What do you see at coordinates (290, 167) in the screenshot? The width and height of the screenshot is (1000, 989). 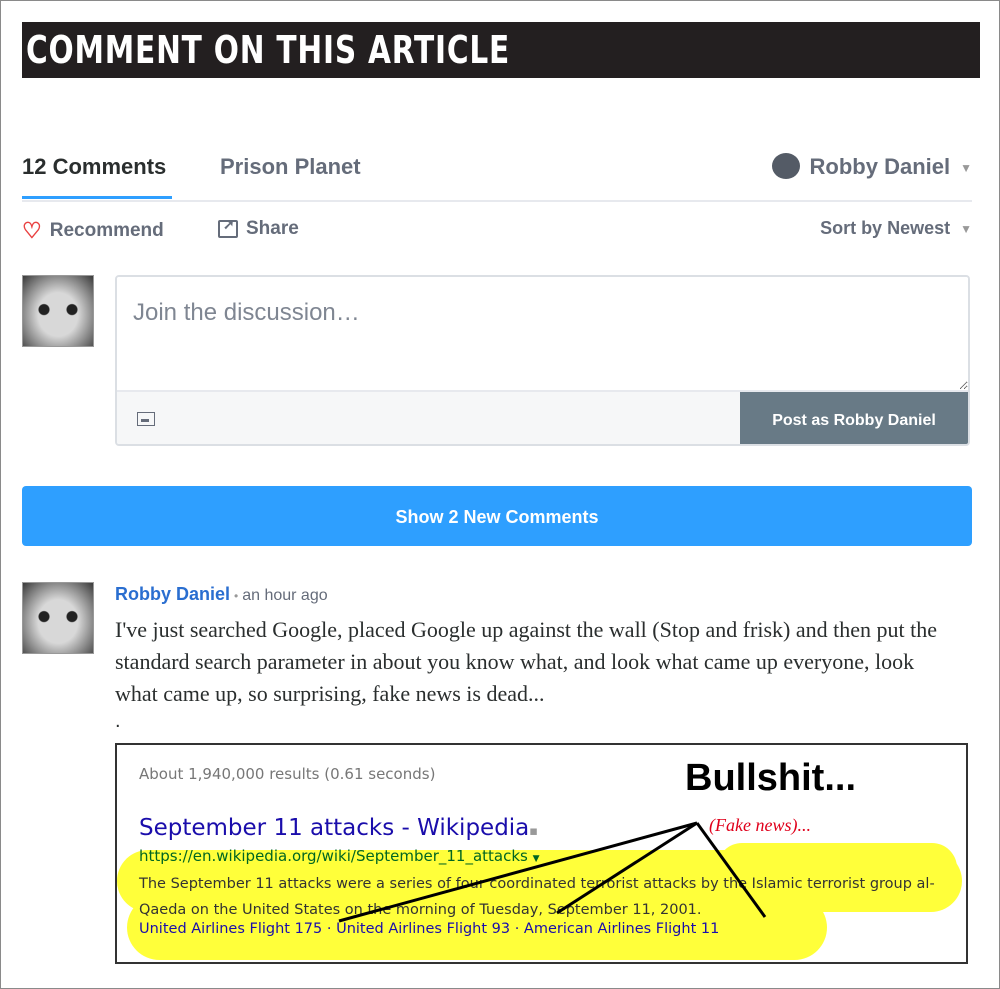 I see `tab-site: Prison Planet` at bounding box center [290, 167].